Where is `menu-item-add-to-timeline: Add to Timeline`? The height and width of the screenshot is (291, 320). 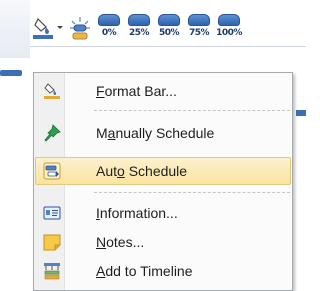 menu-item-add-to-timeline: Add to Timeline is located at coordinates (163, 271).